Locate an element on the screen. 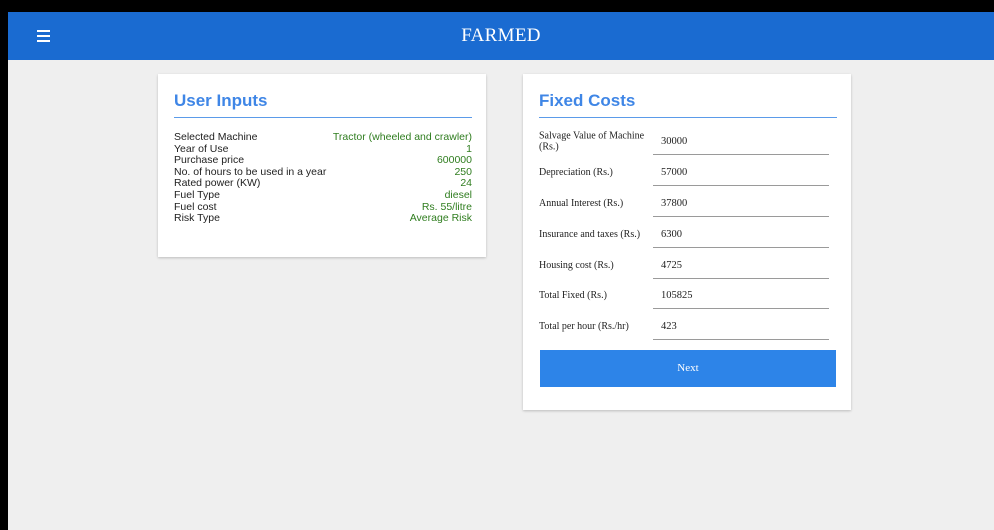  housing-cost-row: Housing cost (Rs.) 4725 is located at coordinates (688, 266).